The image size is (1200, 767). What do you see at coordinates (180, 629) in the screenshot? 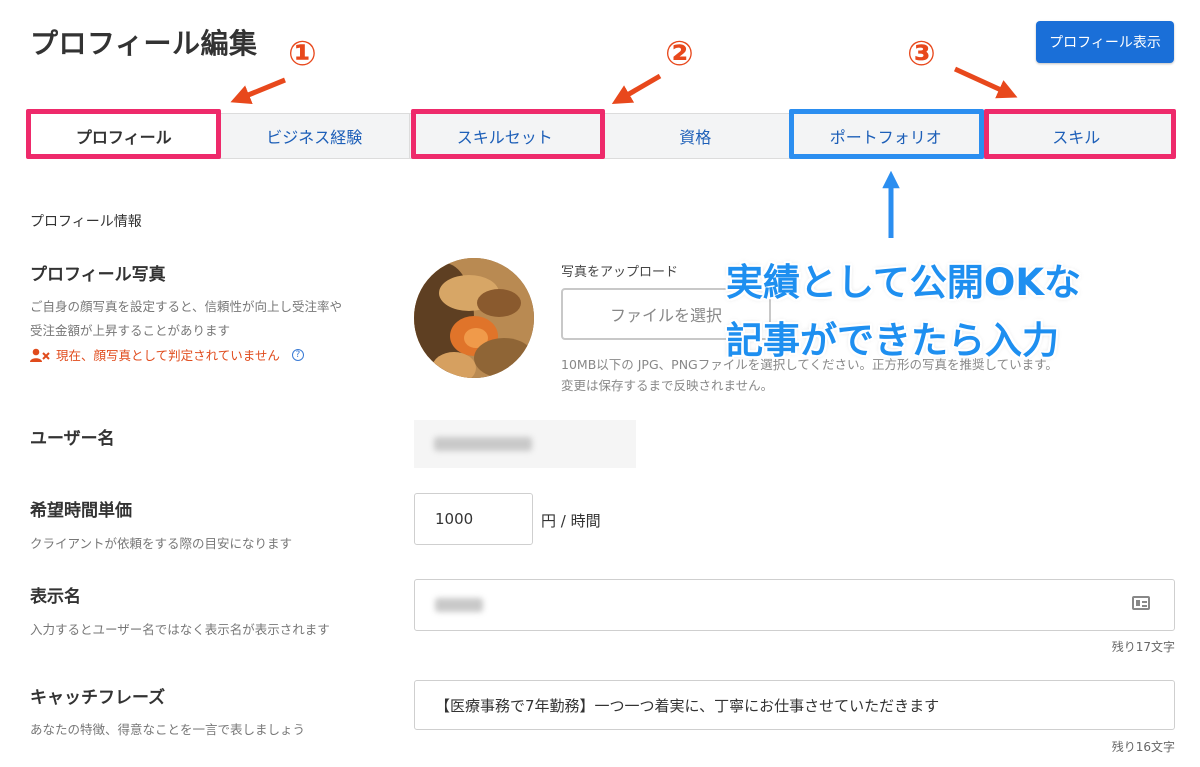
I see `display-name-field-desc: 入力するとユーザー名ではなく表示名が表示されます` at bounding box center [180, 629].